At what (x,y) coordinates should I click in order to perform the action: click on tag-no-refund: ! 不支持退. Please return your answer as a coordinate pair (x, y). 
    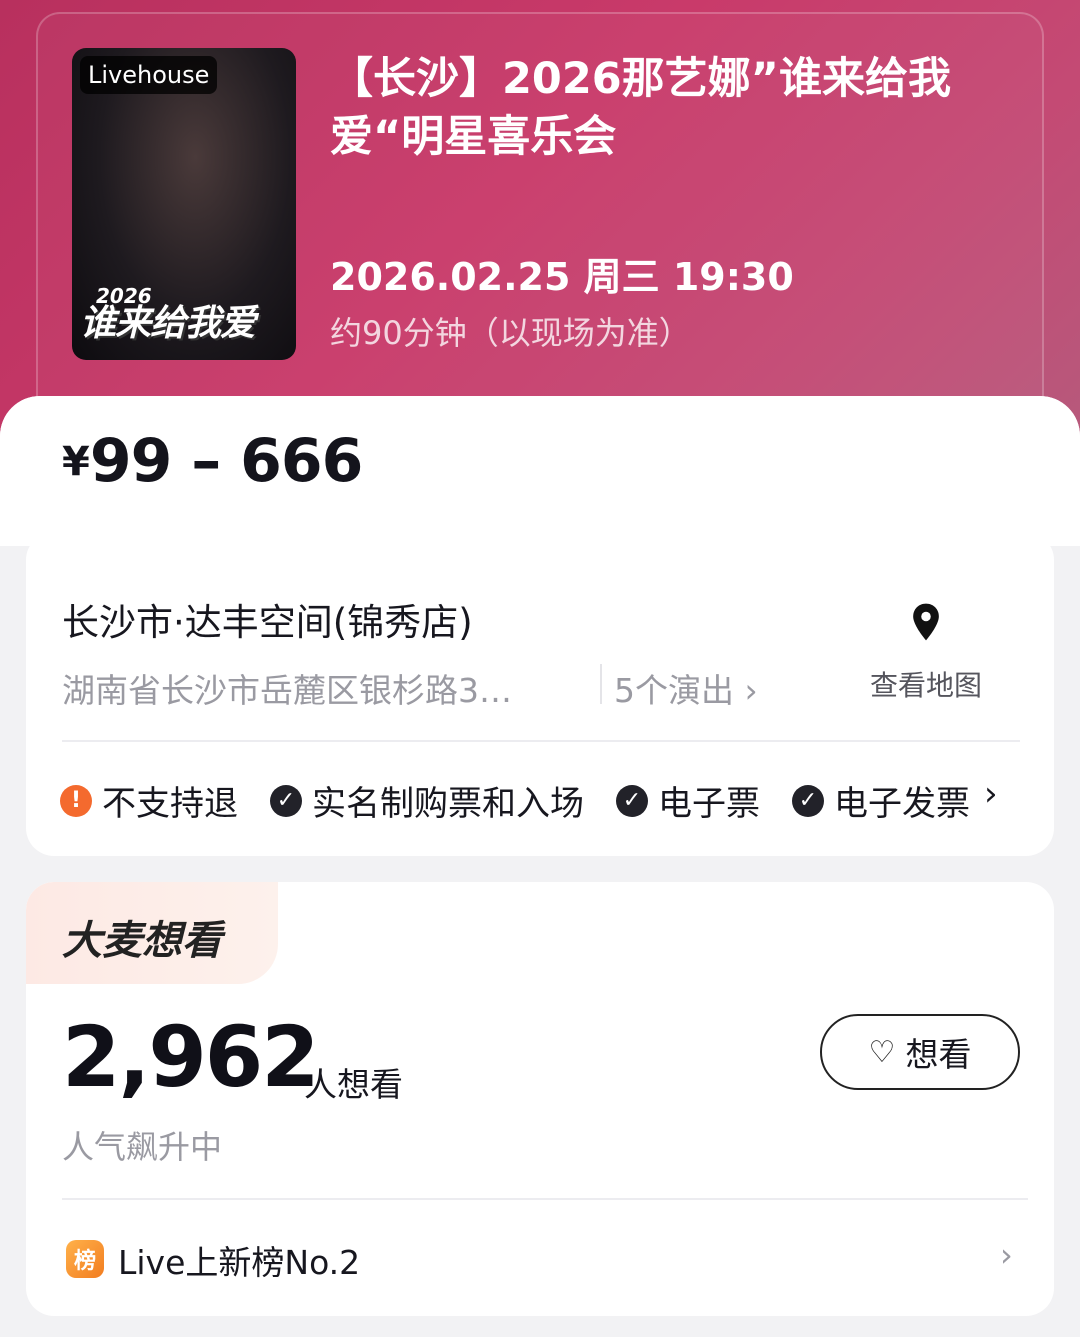
    Looking at the image, I should click on (149, 800).